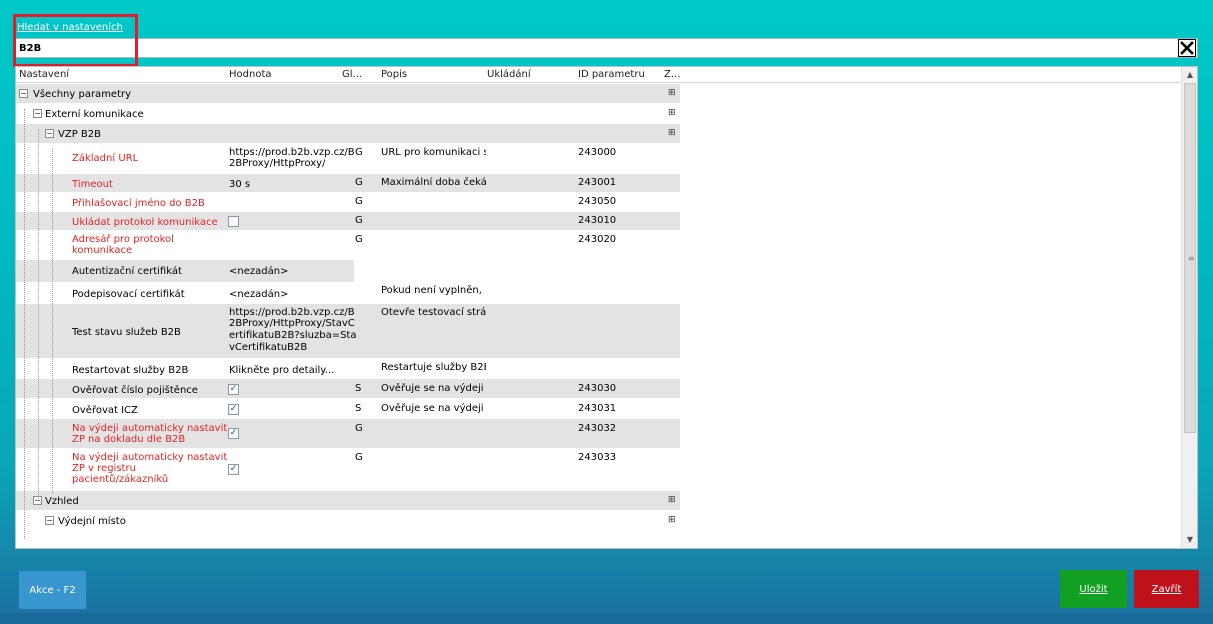 The width and height of the screenshot is (1213, 624). I want to click on setting-id: 243000, so click(597, 152).